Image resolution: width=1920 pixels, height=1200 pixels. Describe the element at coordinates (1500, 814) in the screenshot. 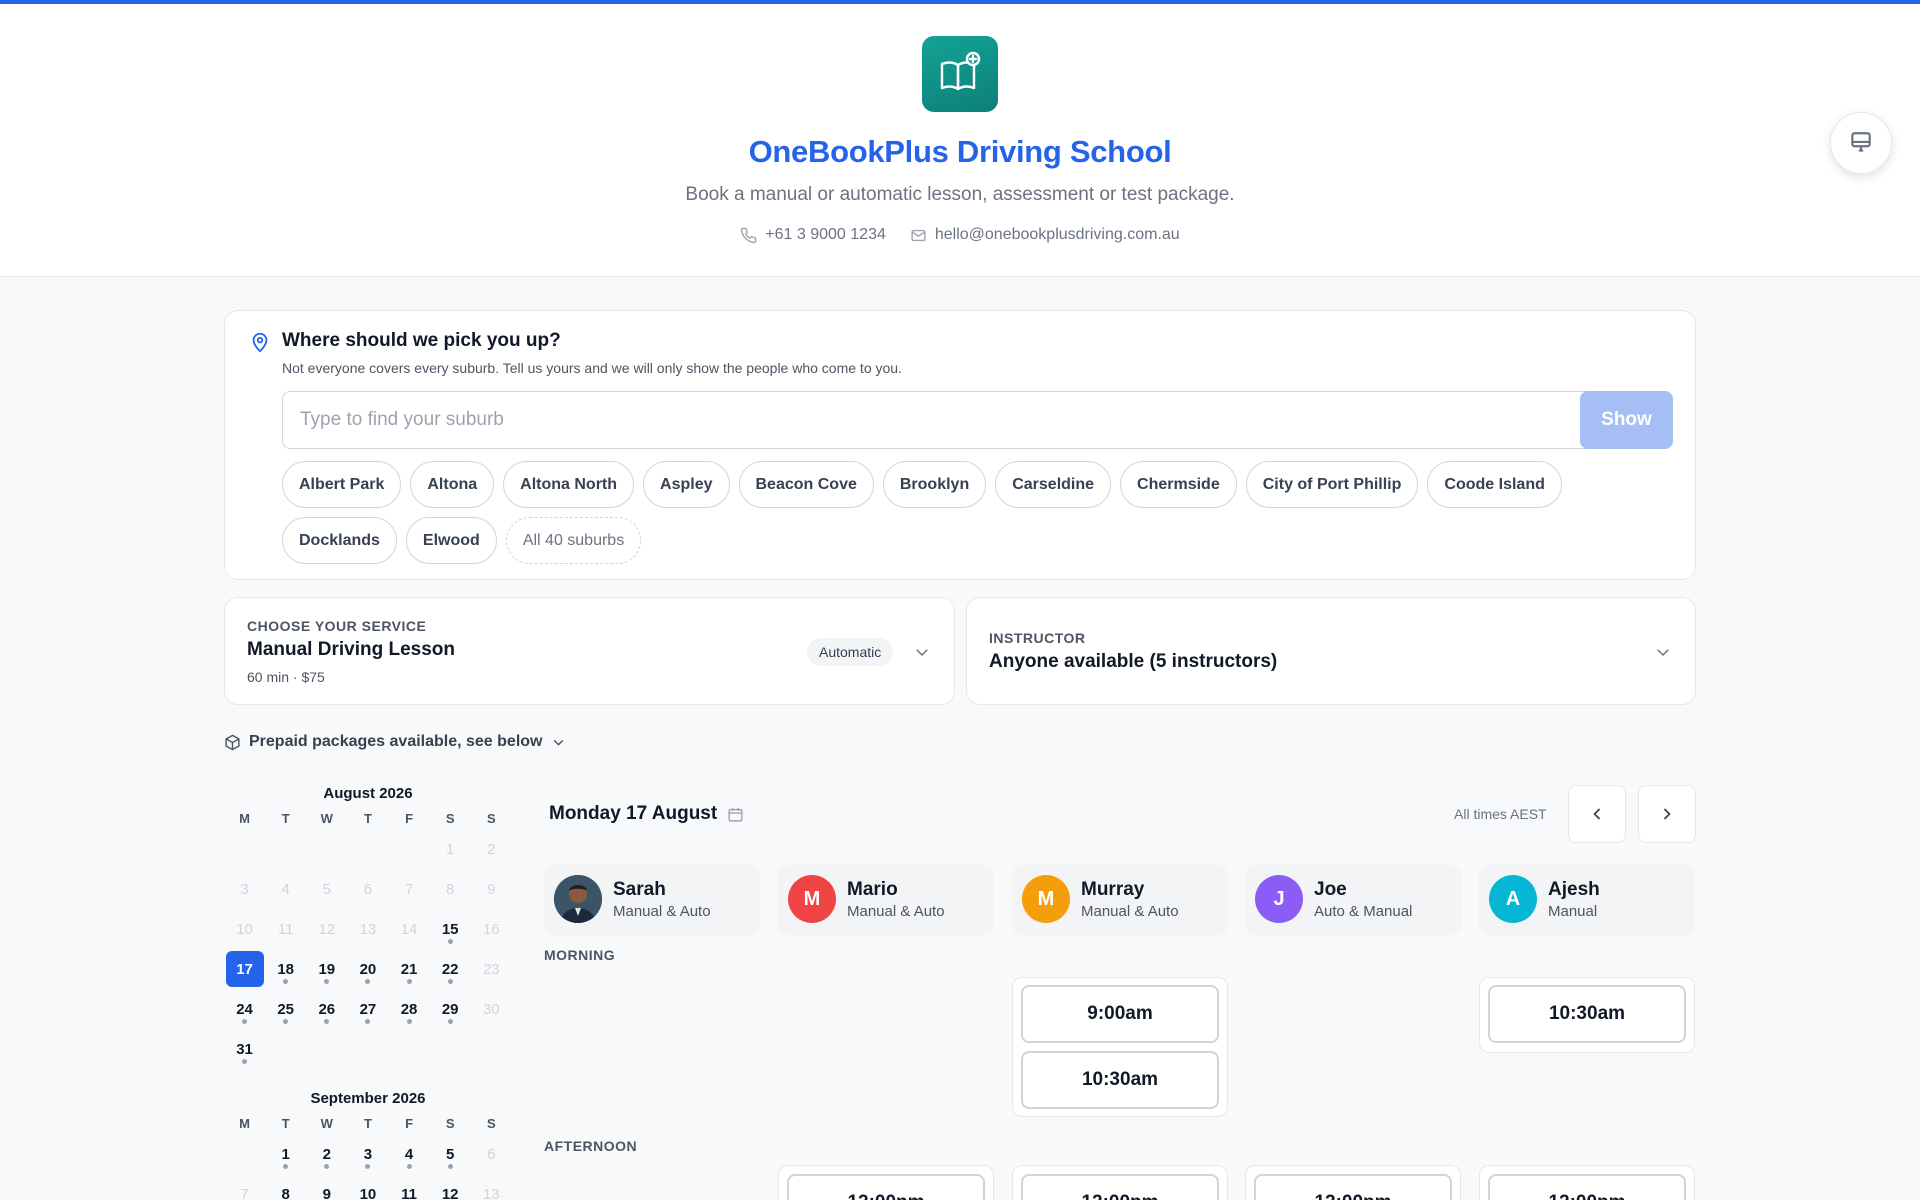

I see `timezone-label: All times AEST` at that location.